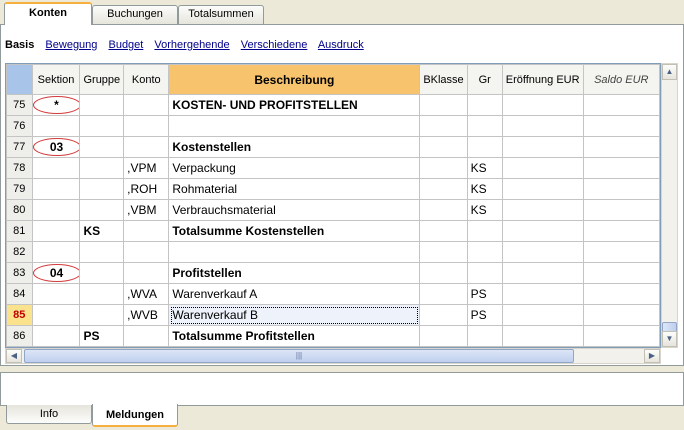  Describe the element at coordinates (221, 14) in the screenshot. I see `tab-totalsummen: Totalsummen` at that location.